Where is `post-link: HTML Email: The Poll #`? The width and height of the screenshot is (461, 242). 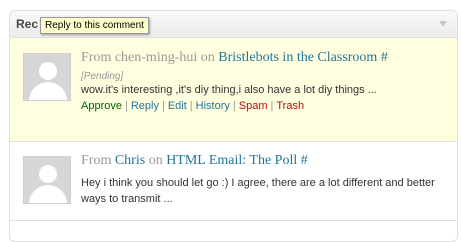 post-link: HTML Email: The Poll # is located at coordinates (237, 160).